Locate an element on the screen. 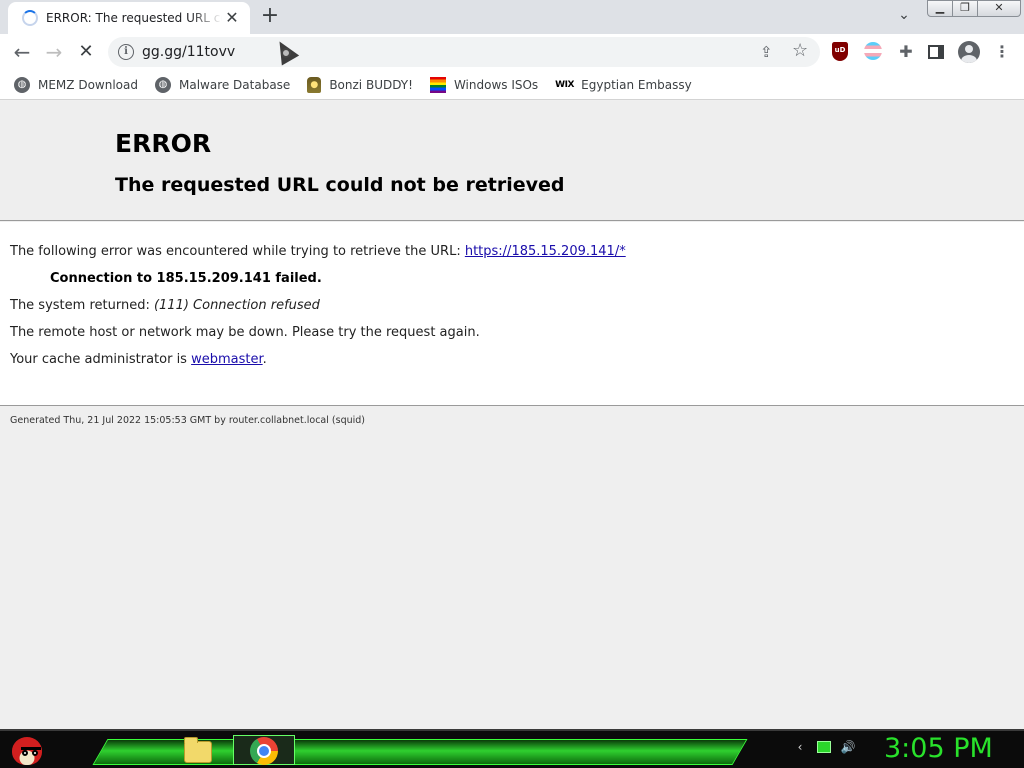  tray-expand-icon: ‹ is located at coordinates (800, 747).